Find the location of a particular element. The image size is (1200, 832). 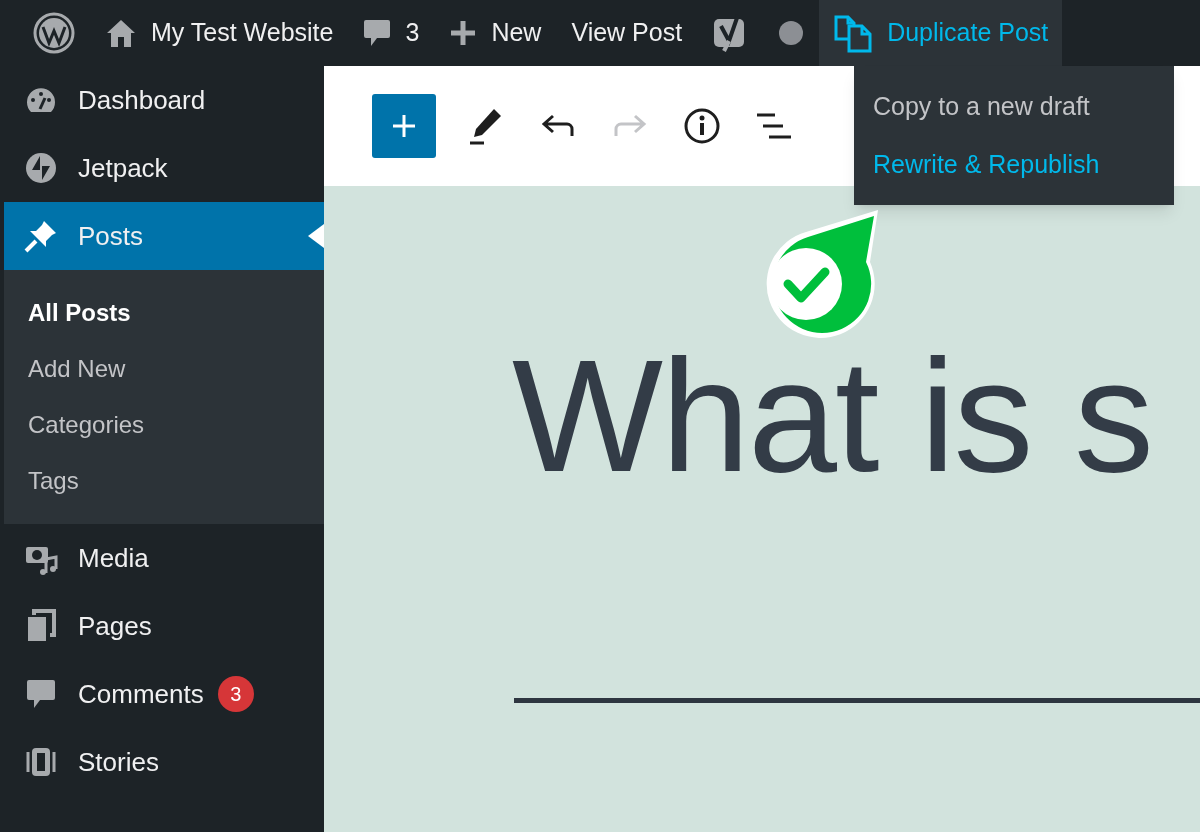

wordpress-logo-icon is located at coordinates (54, 33).